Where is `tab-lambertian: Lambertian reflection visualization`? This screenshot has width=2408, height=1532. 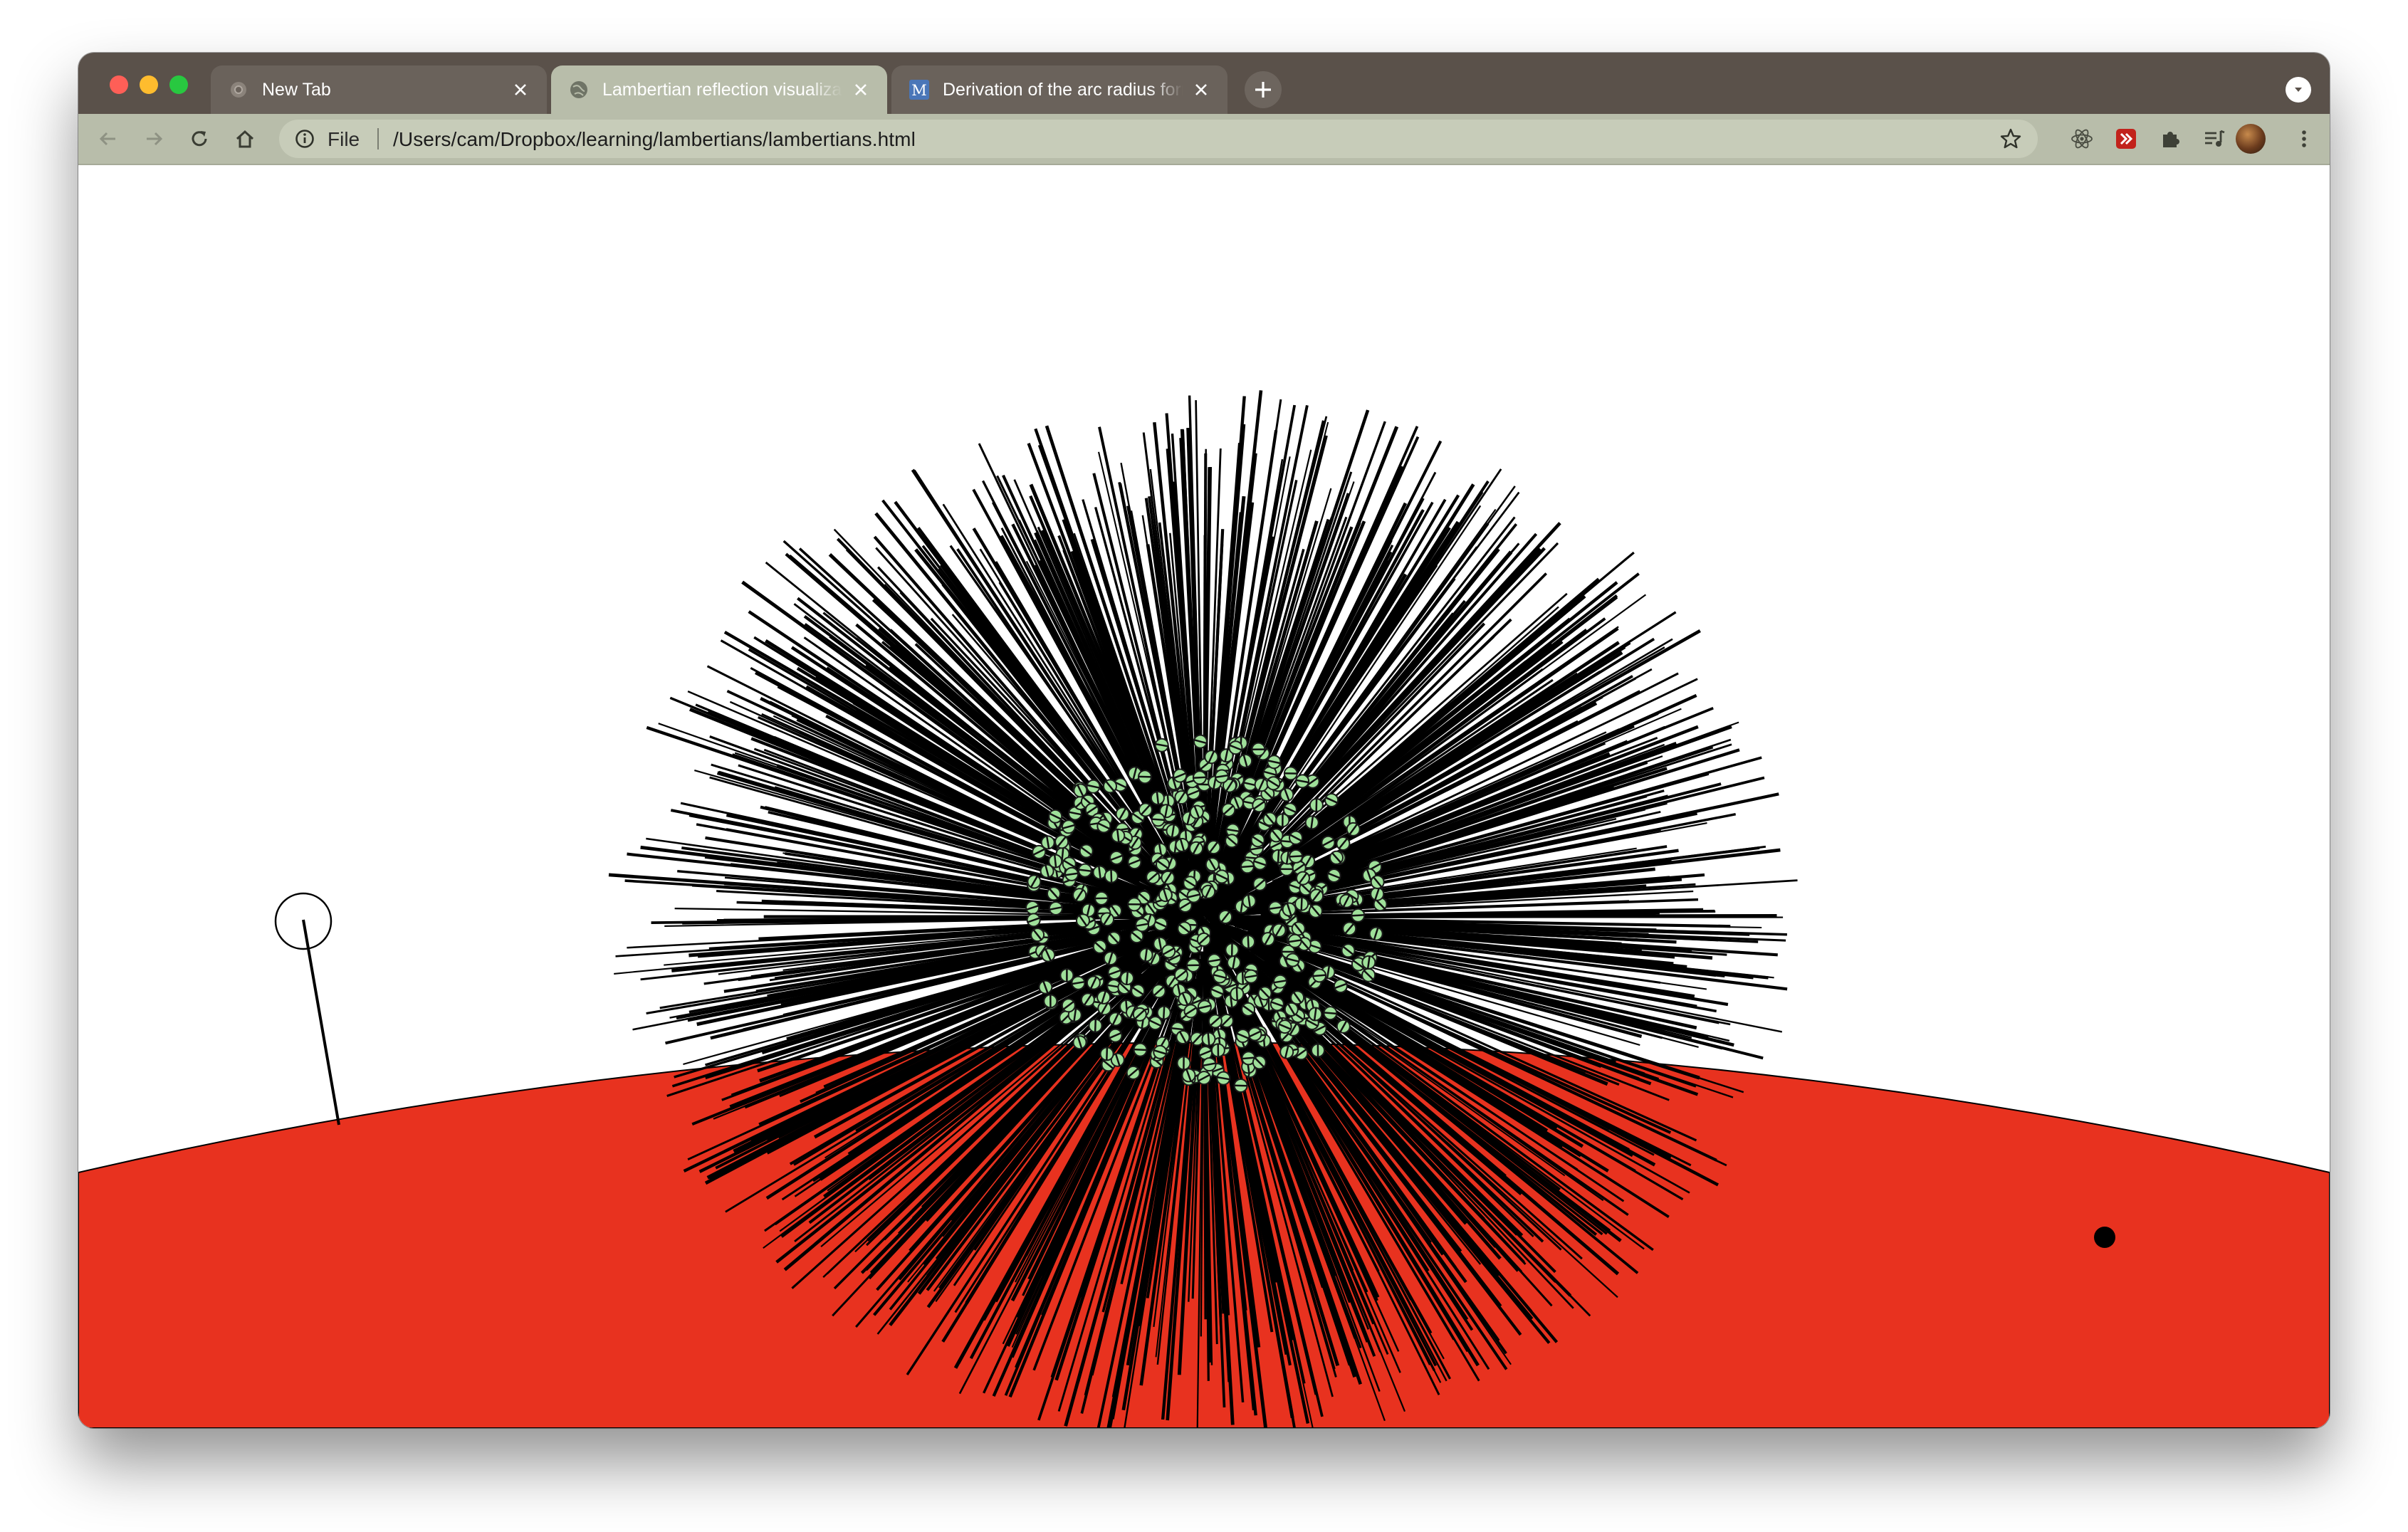 tab-lambertian: Lambertian reflection visualization is located at coordinates (719, 89).